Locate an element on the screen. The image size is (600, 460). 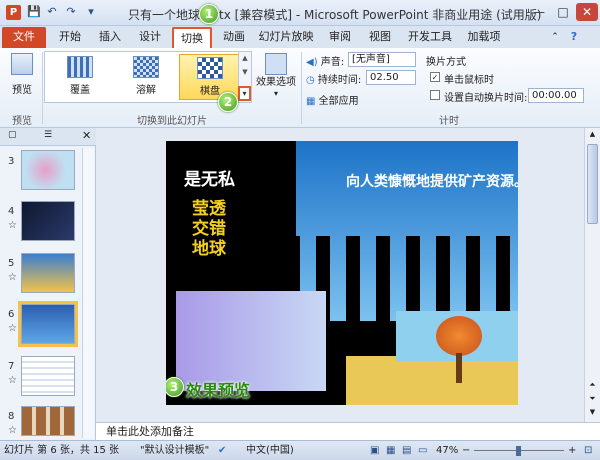
spellcheck-icon: ✔ is located at coordinates (222, 450).